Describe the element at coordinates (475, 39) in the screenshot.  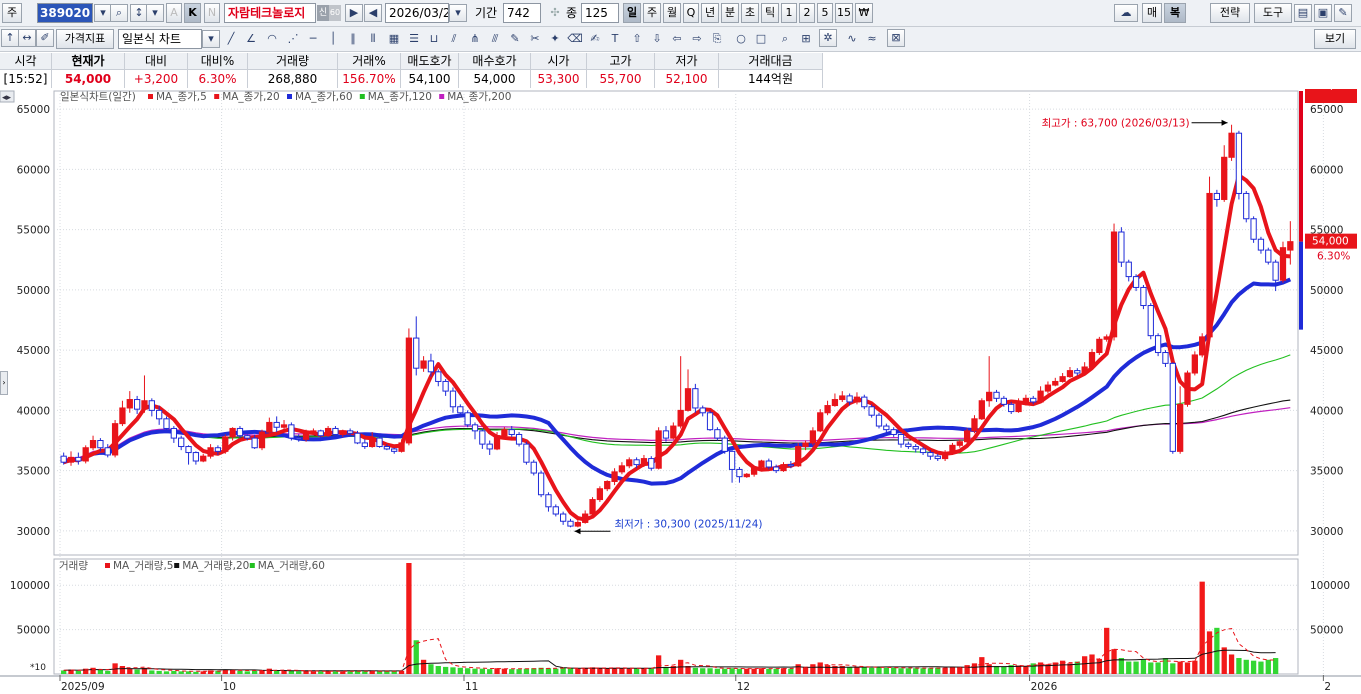
I see `andrews-pitchfork-icon: ⋔` at that location.